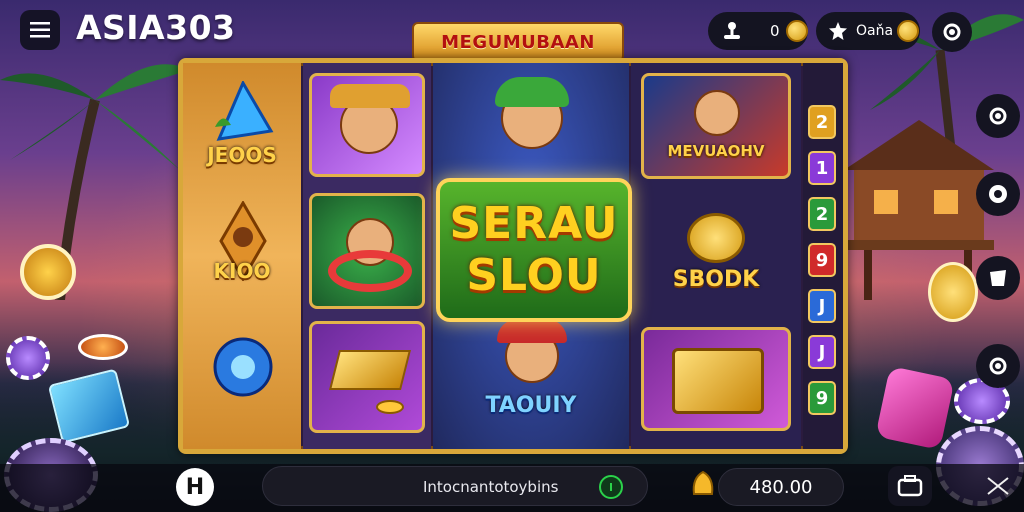 The image size is (1024, 512). What do you see at coordinates (370, 271) in the screenshot?
I see `lifebuoy-icon` at bounding box center [370, 271].